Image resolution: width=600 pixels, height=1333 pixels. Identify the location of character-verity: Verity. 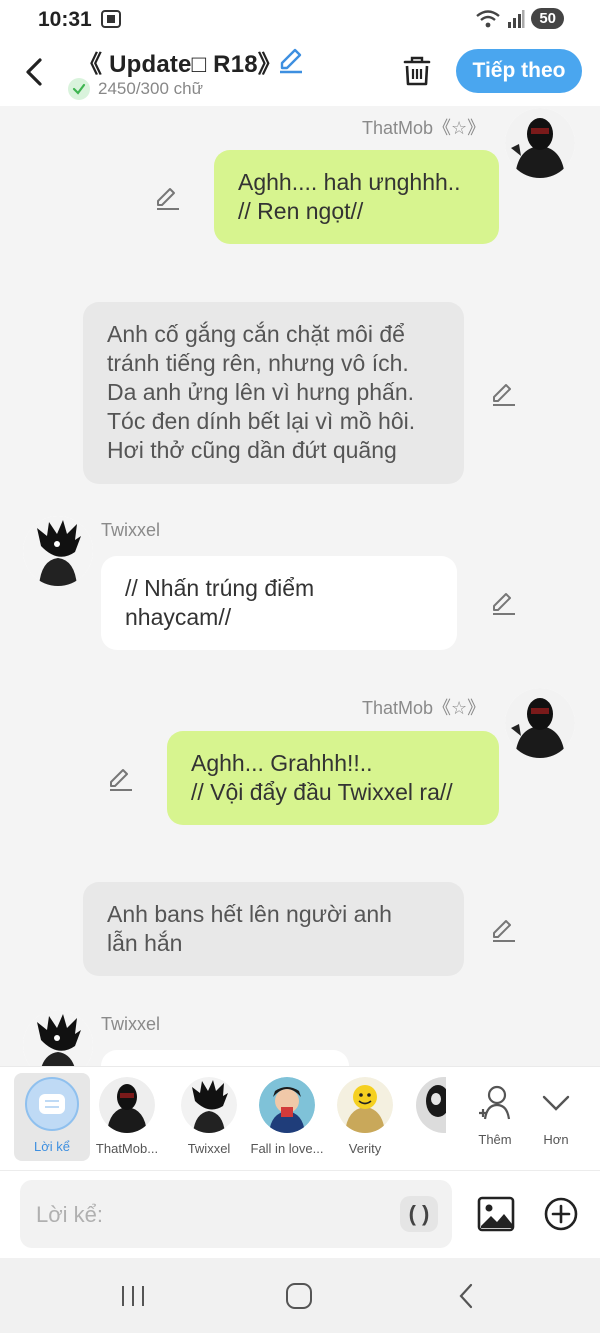
(365, 1116).